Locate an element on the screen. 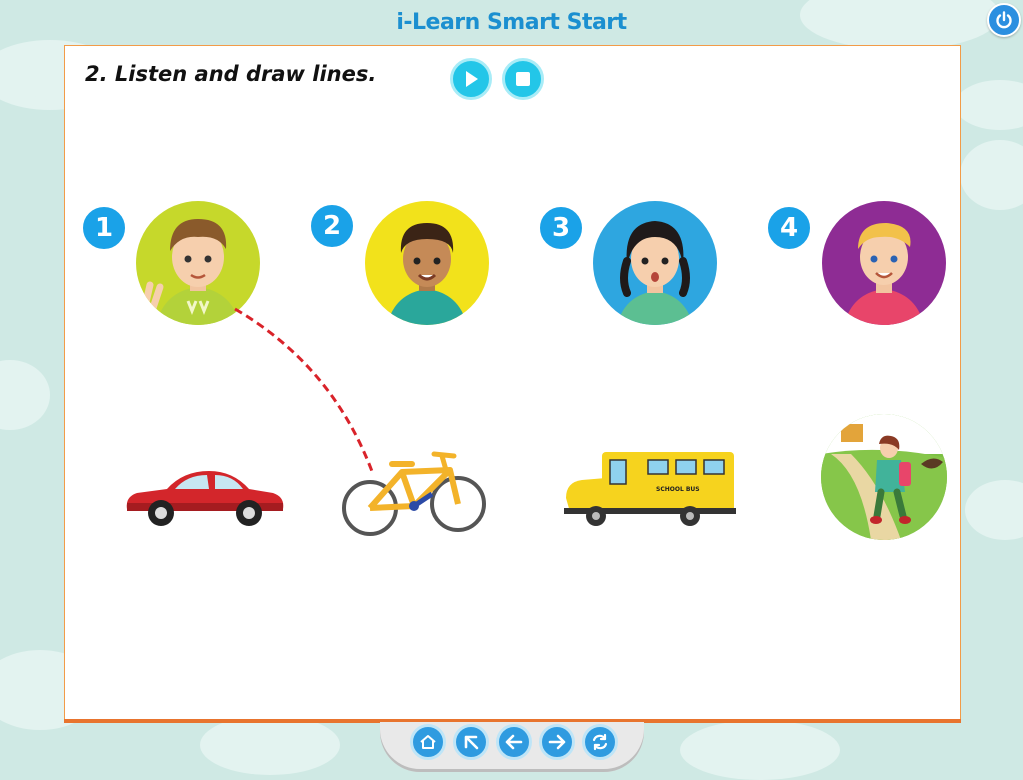 The image size is (1023, 780). arrow-left-icon is located at coordinates (514, 742).